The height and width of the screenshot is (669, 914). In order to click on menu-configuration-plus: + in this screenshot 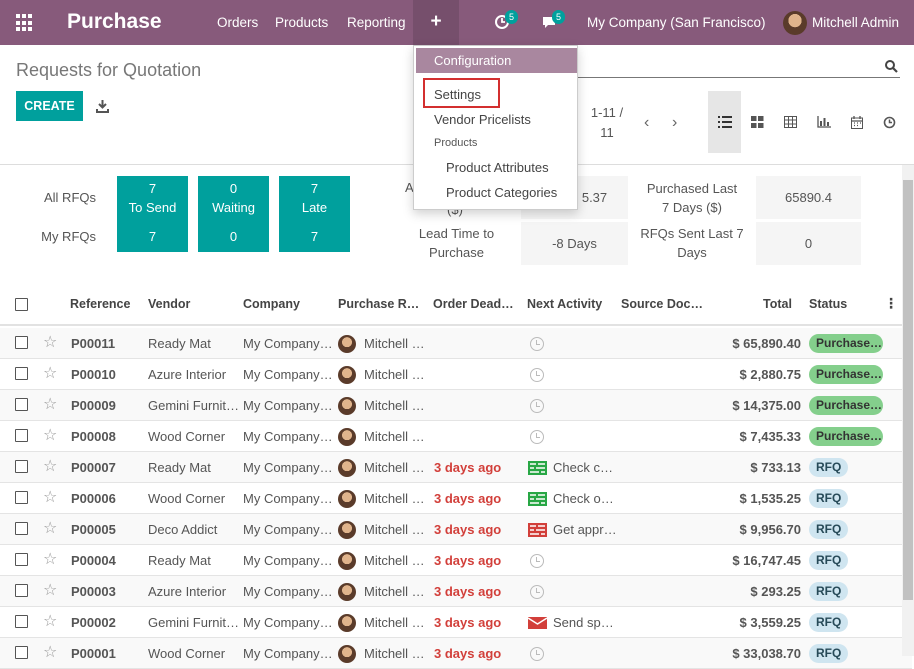, I will do `click(436, 22)`.